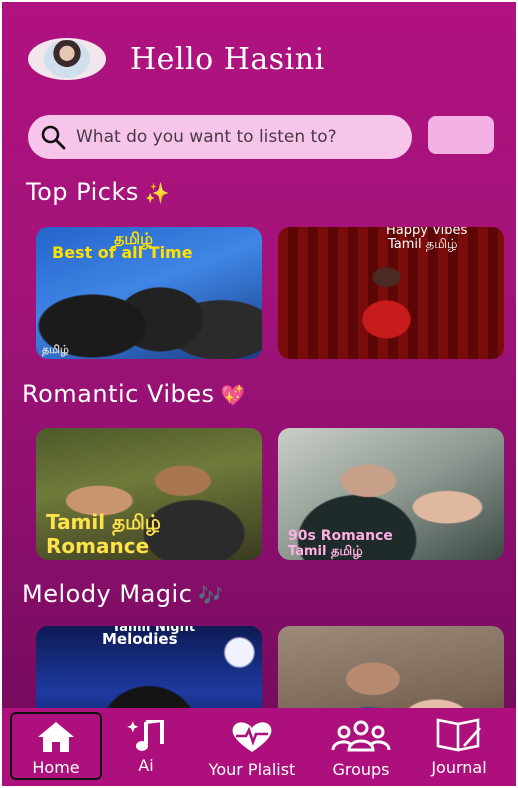  Describe the element at coordinates (340, 536) in the screenshot. I see `card-caption-line1: 90s Romance` at that location.